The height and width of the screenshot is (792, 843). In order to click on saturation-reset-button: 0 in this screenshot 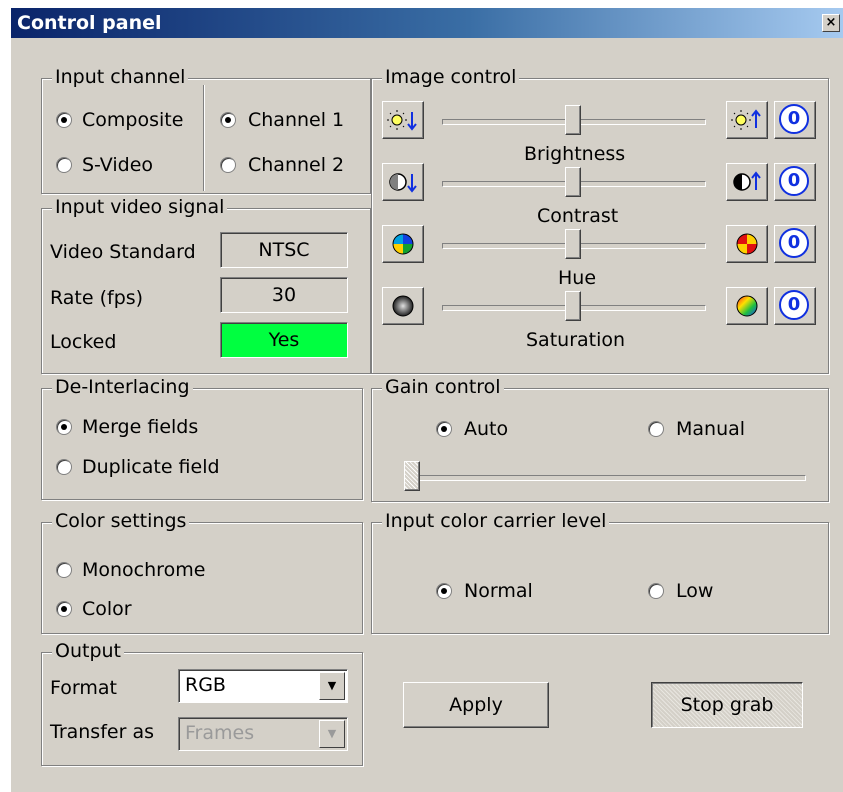, I will do `click(795, 306)`.